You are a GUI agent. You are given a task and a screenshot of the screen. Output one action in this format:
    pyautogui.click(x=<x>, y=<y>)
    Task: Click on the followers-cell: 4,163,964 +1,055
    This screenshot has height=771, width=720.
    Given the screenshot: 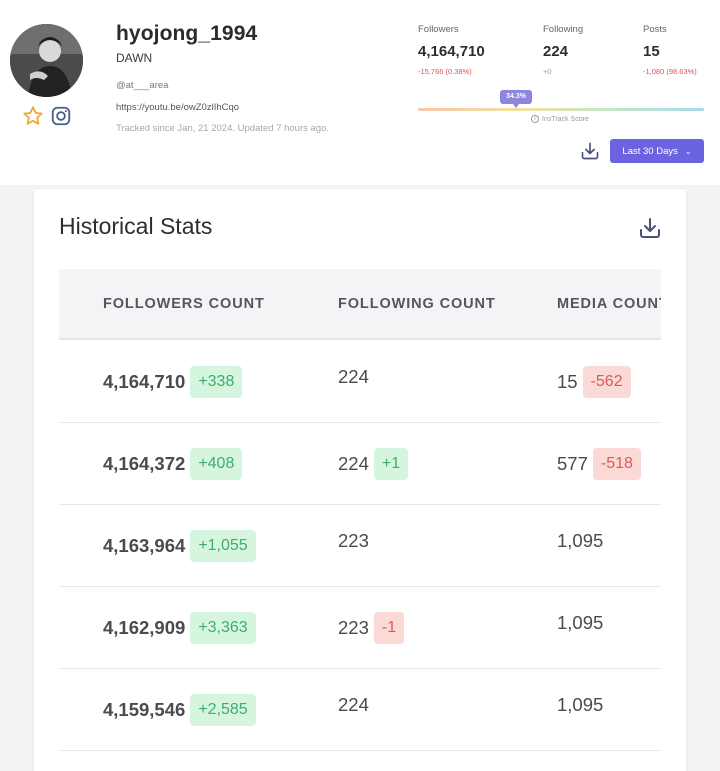 What is the action you would take?
    pyautogui.click(x=179, y=546)
    